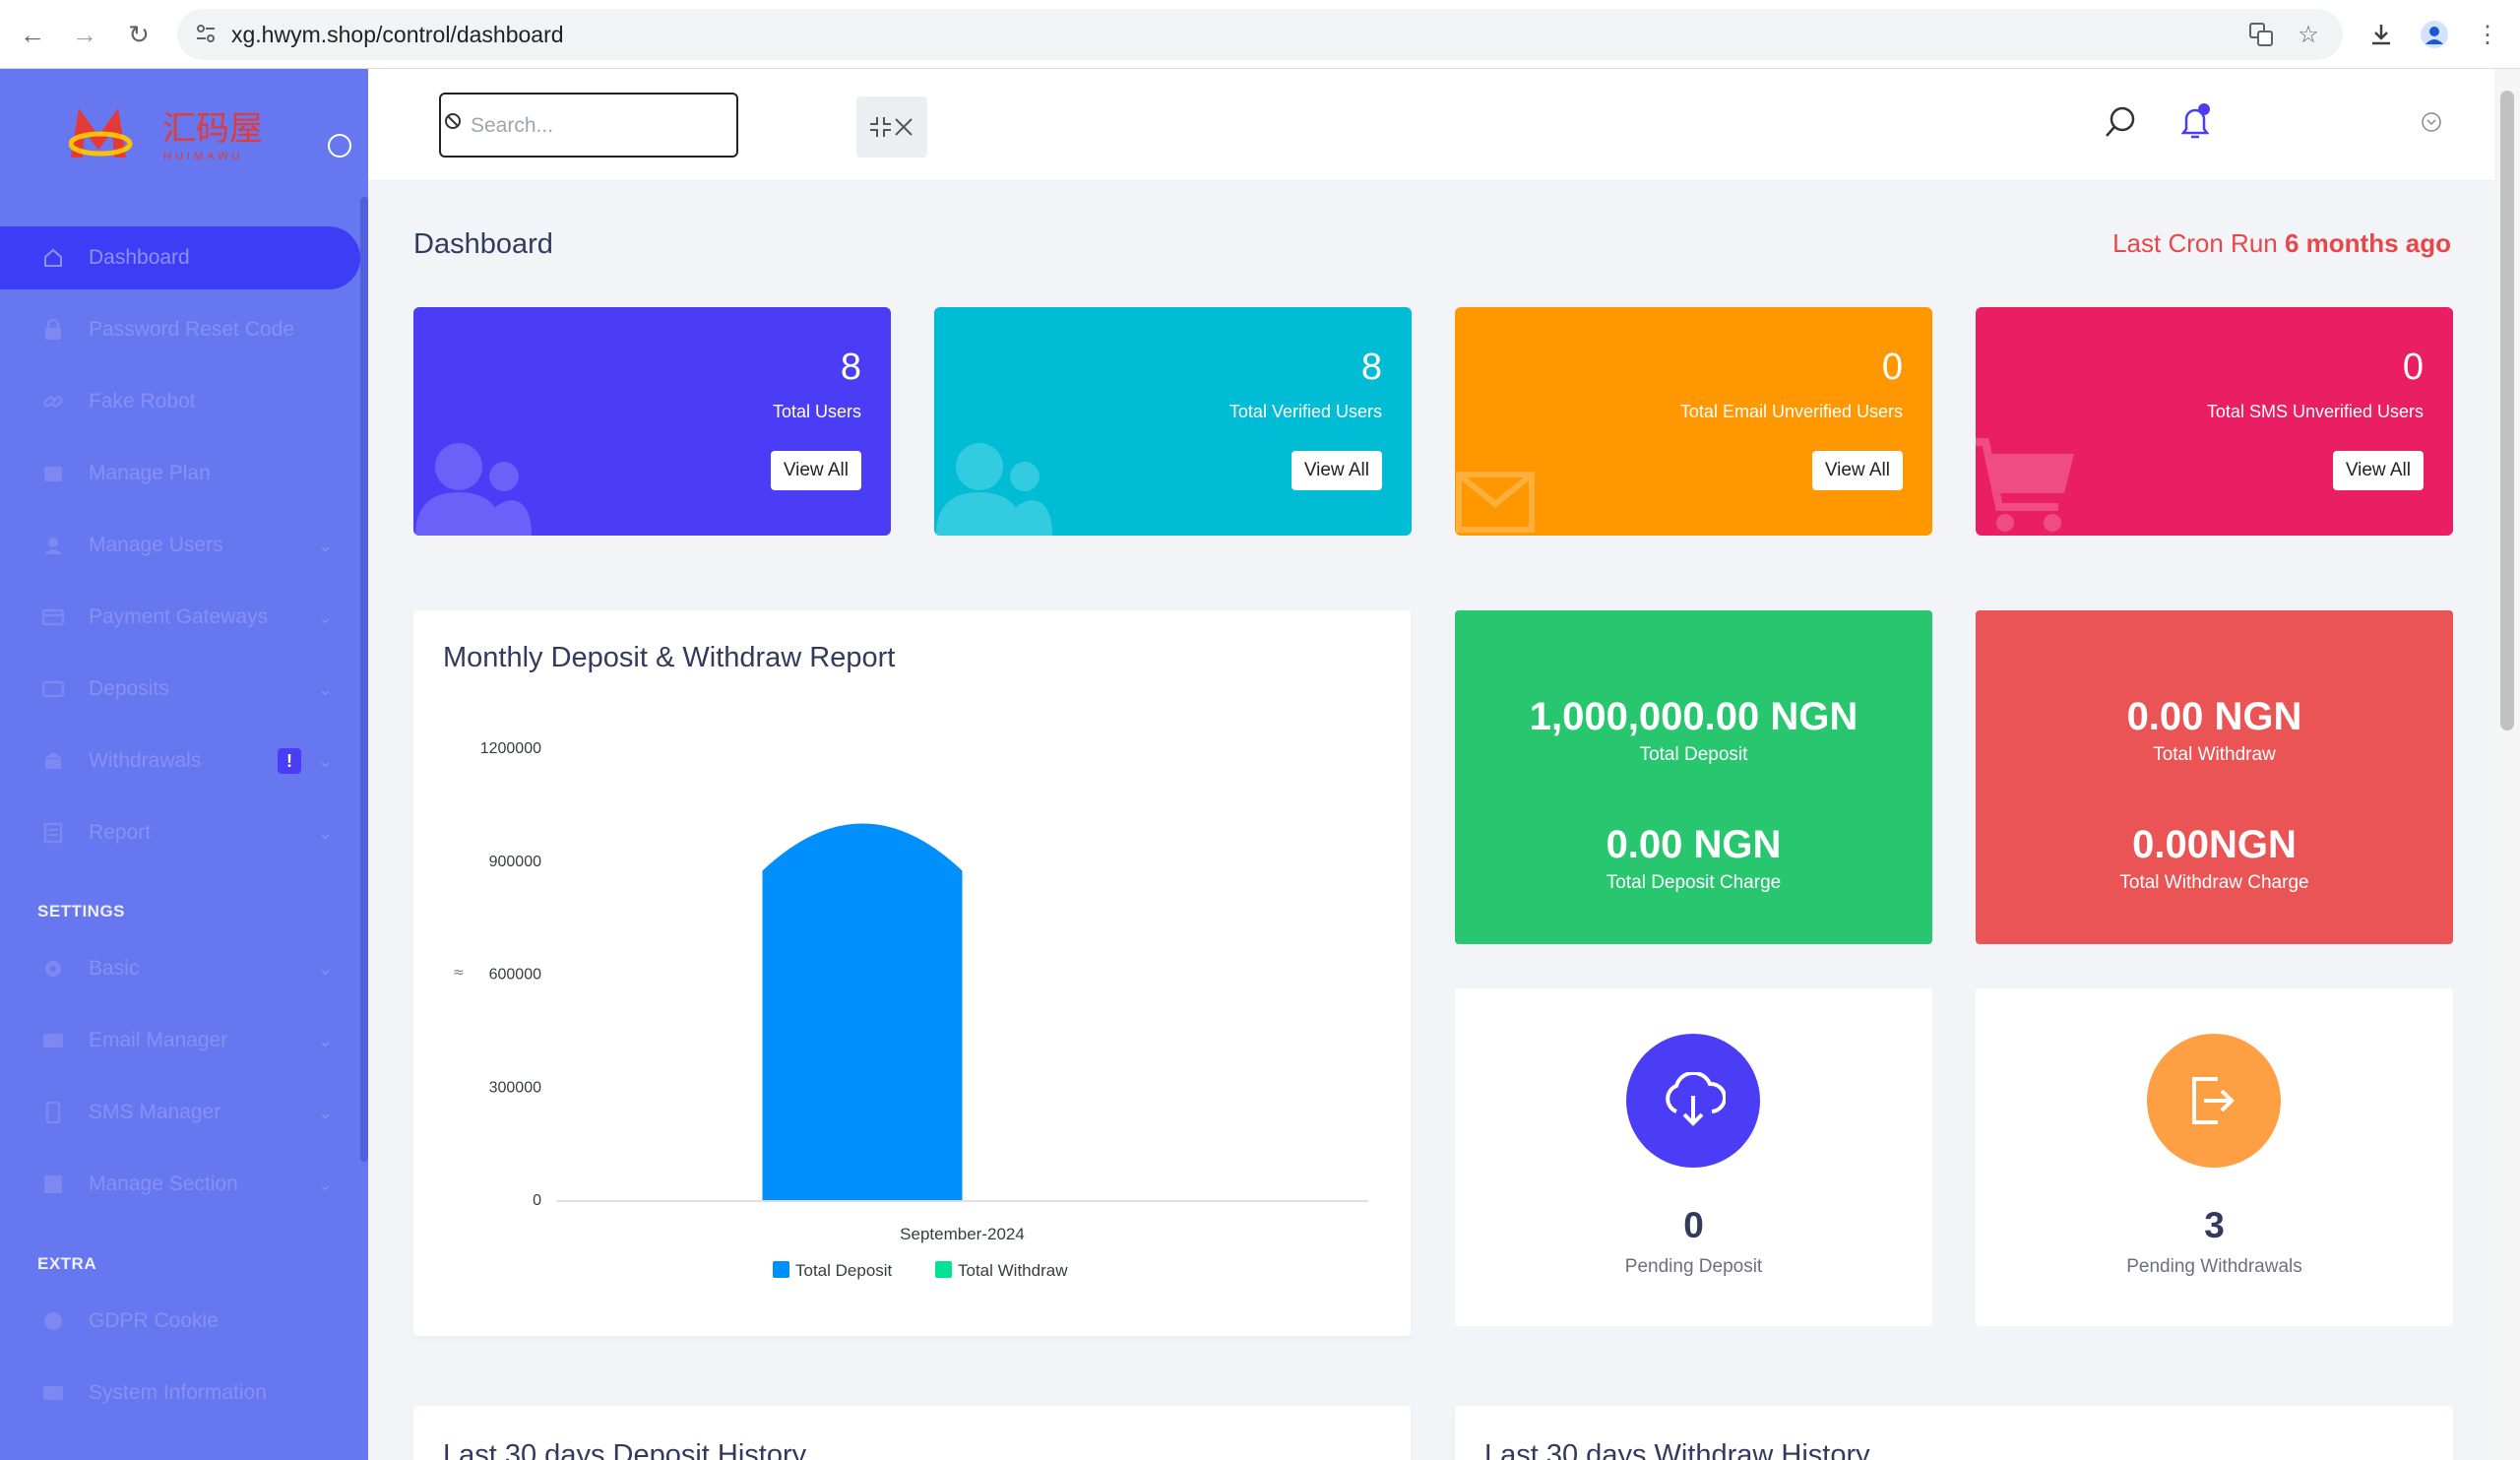 Image resolution: width=2520 pixels, height=1460 pixels. I want to click on compress-icon, so click(891, 127).